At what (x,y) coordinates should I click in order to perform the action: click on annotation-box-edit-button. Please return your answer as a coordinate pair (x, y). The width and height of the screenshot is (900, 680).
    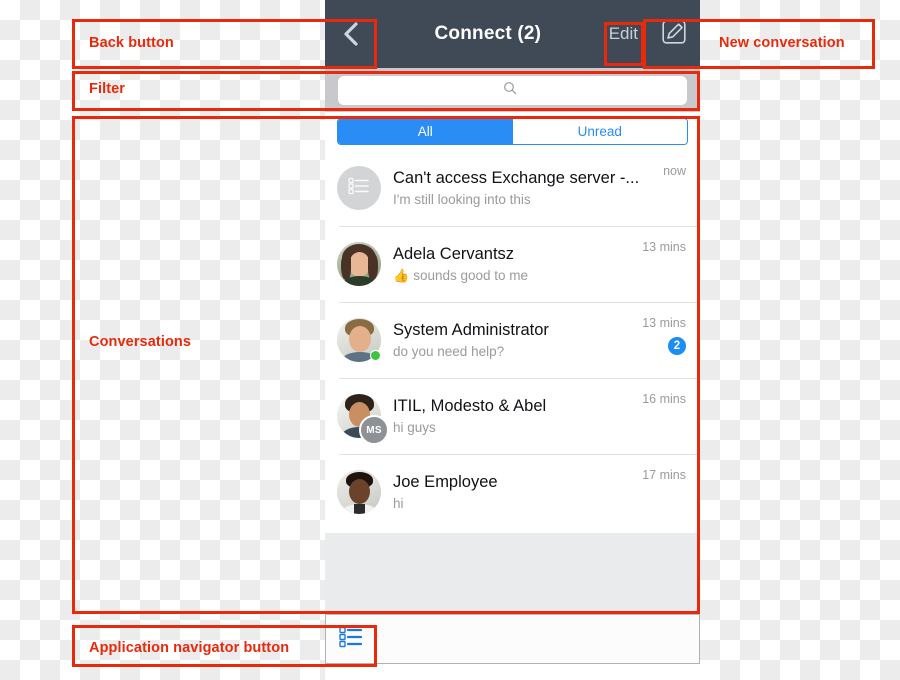
    Looking at the image, I should click on (624, 44).